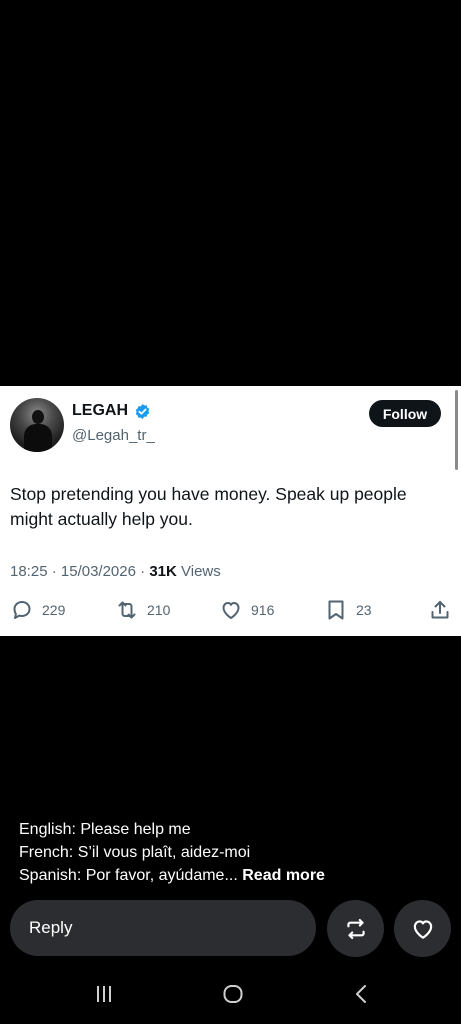  Describe the element at coordinates (456, 430) in the screenshot. I see `scroll-indicator` at that location.